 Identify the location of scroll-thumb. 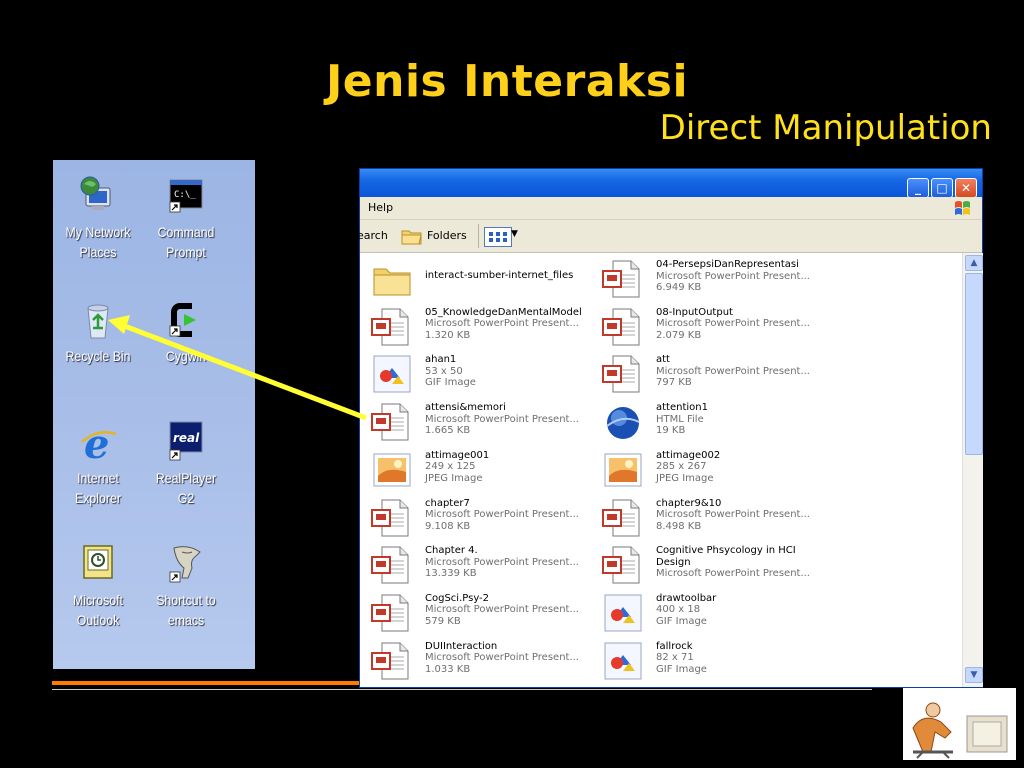
(974, 364).